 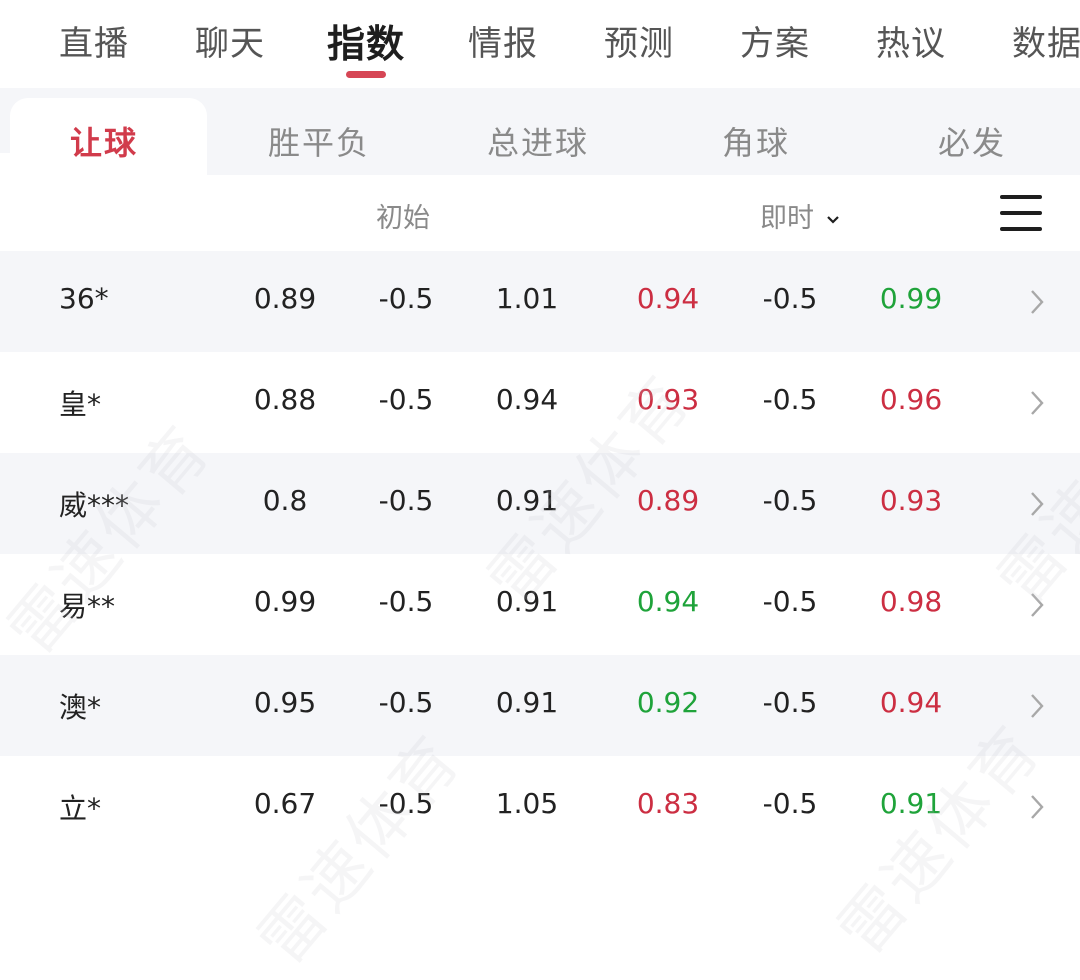 I want to click on initial-home-odds: 0.67, so click(x=285, y=803).